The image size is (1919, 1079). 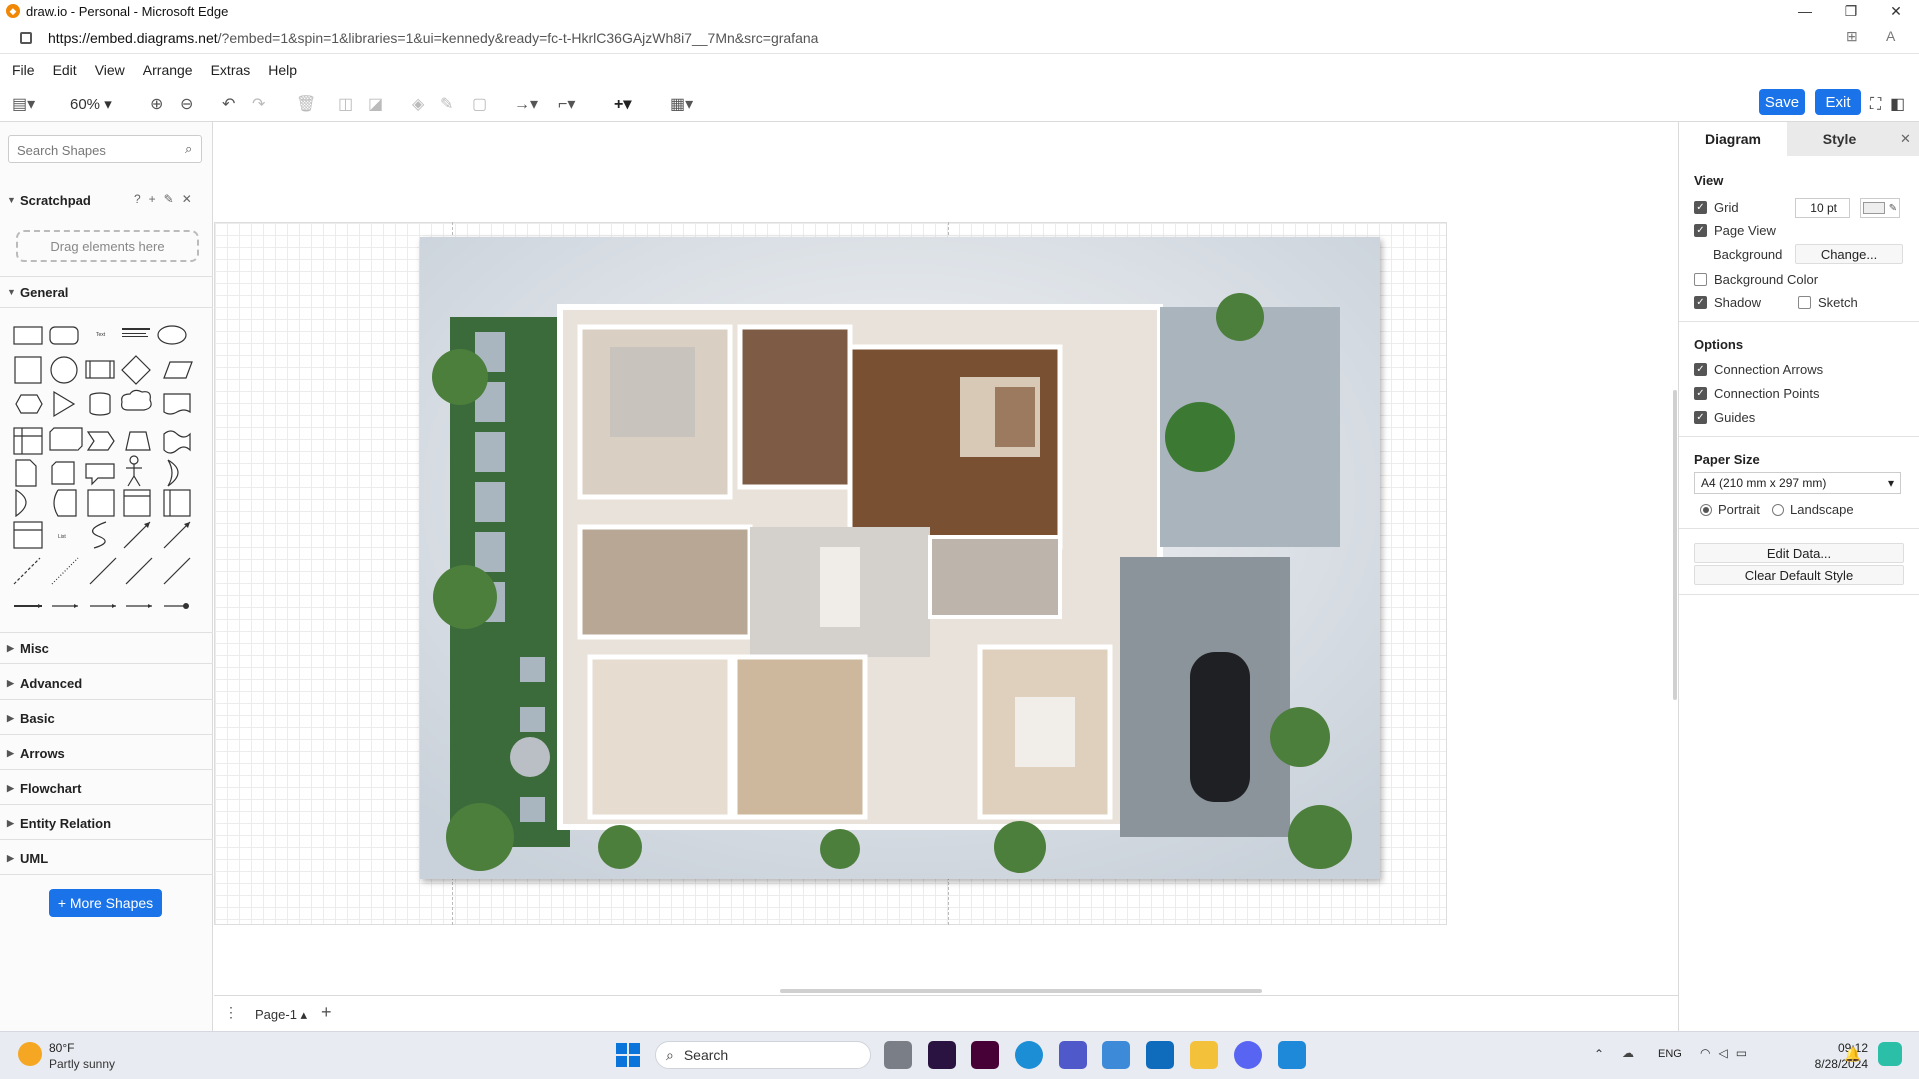 I want to click on uml-section-header: ▶ UML, so click(x=106, y=859).